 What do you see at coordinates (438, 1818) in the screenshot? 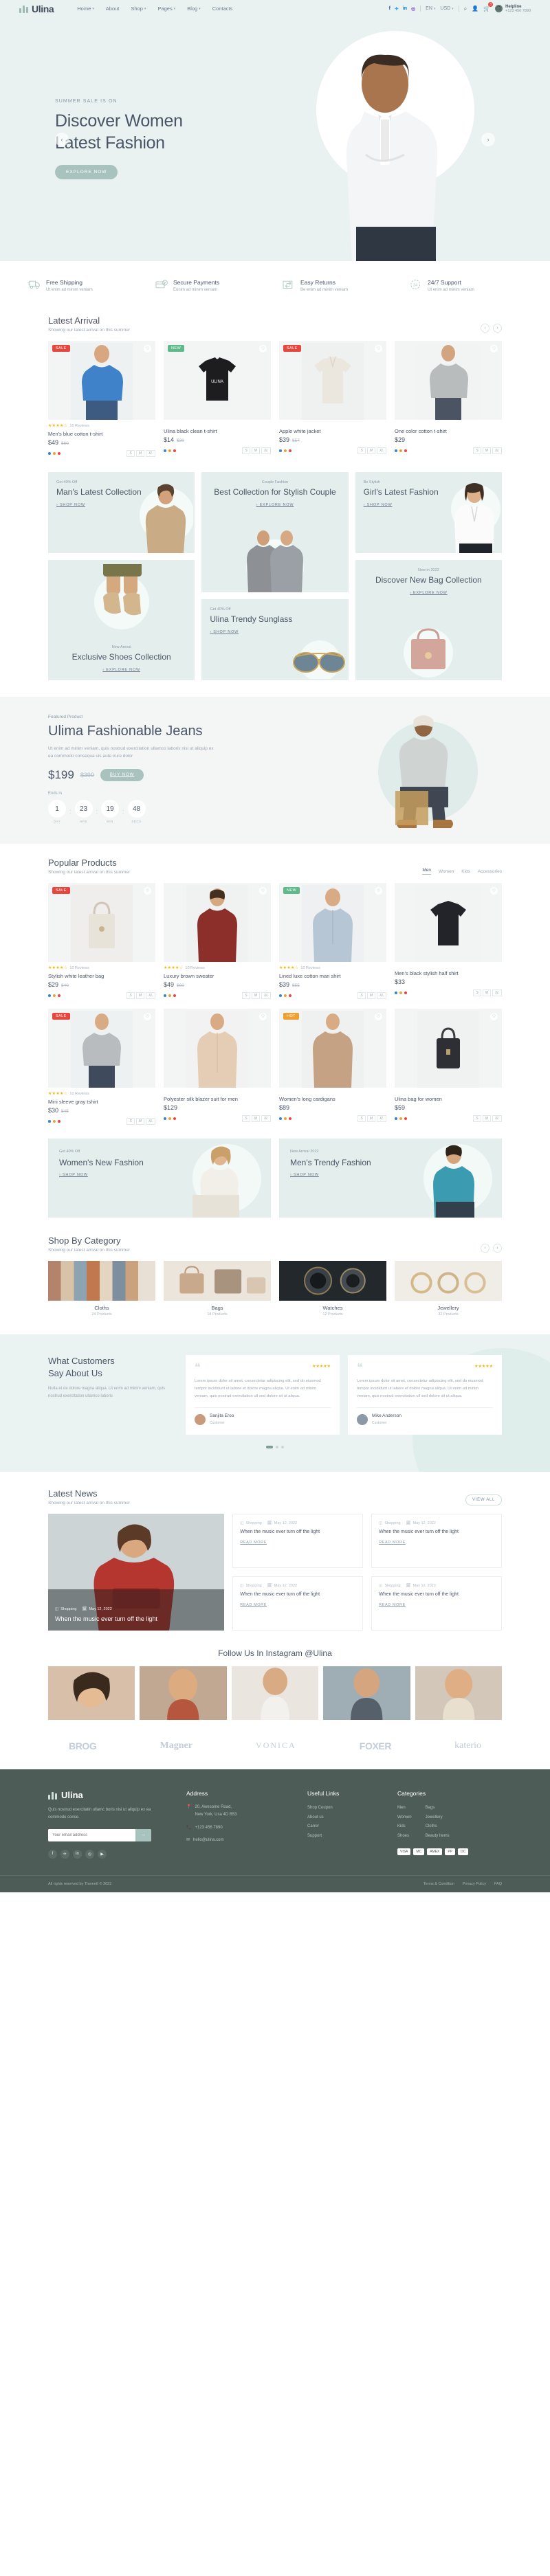
I see `footer-category-jewellery: Jewellery` at bounding box center [438, 1818].